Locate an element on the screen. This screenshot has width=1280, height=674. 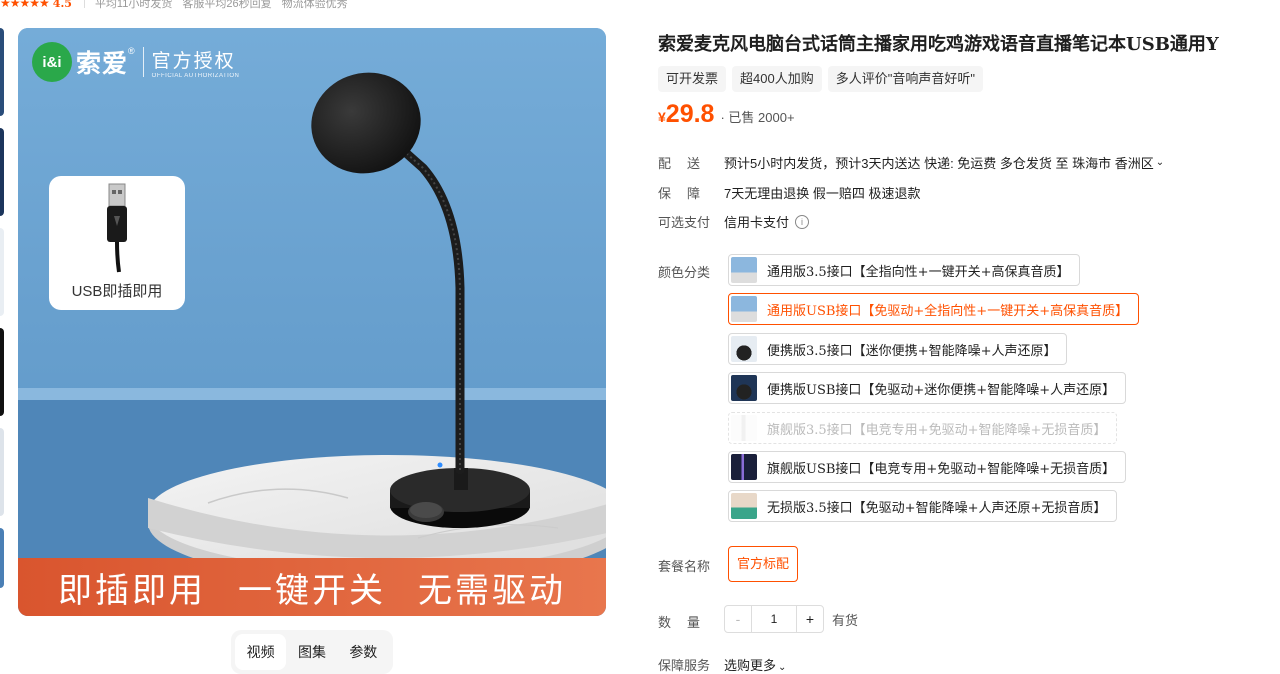
service-more-label: 选购更多 is located at coordinates (750, 665).